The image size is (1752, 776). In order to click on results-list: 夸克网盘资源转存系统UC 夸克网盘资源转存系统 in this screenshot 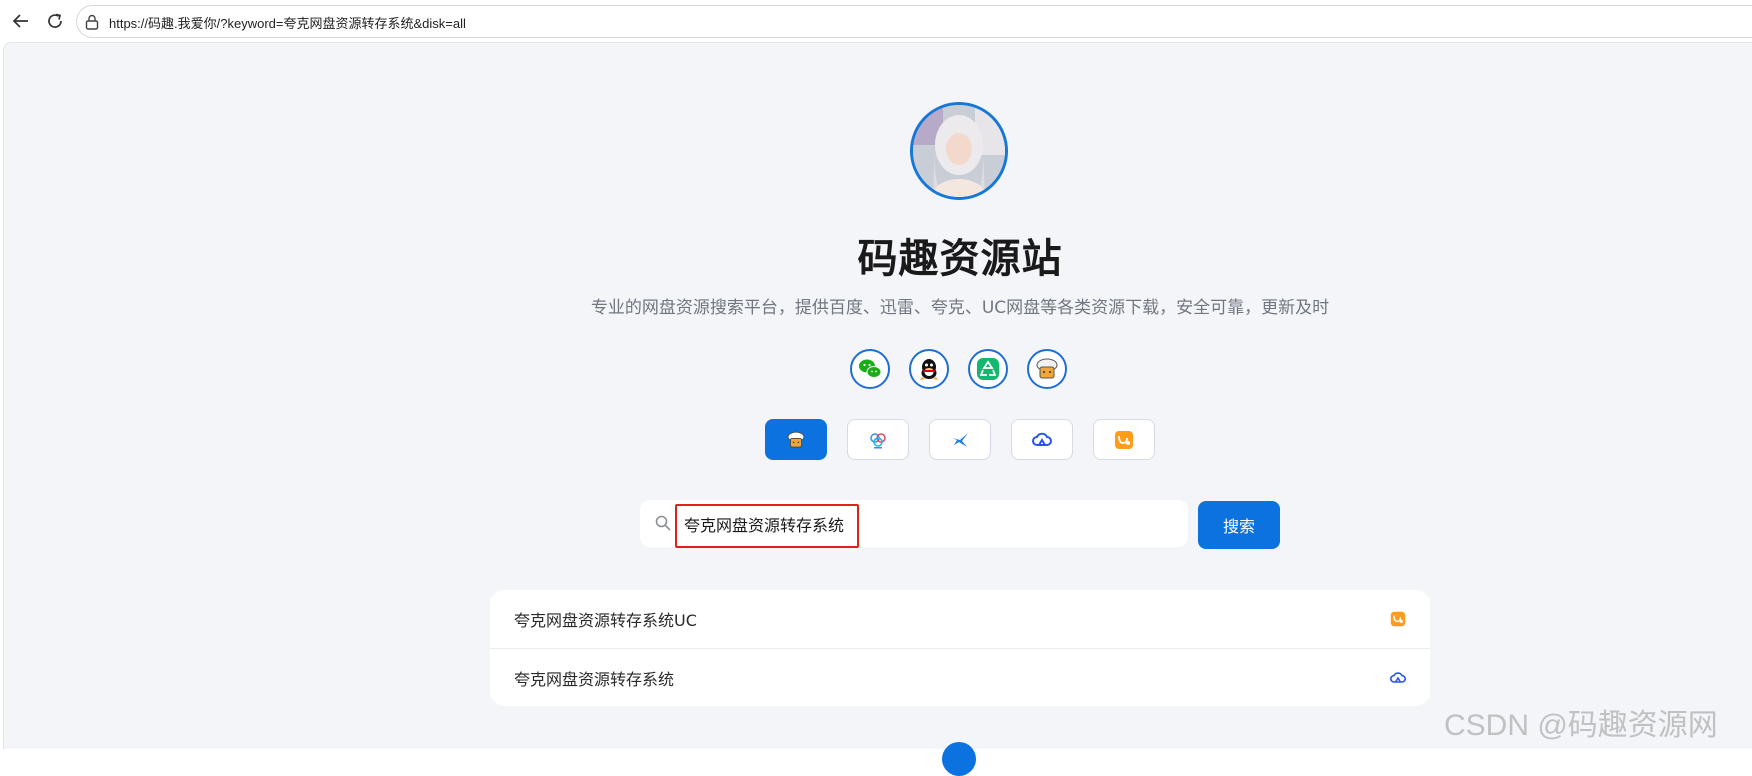, I will do `click(960, 648)`.